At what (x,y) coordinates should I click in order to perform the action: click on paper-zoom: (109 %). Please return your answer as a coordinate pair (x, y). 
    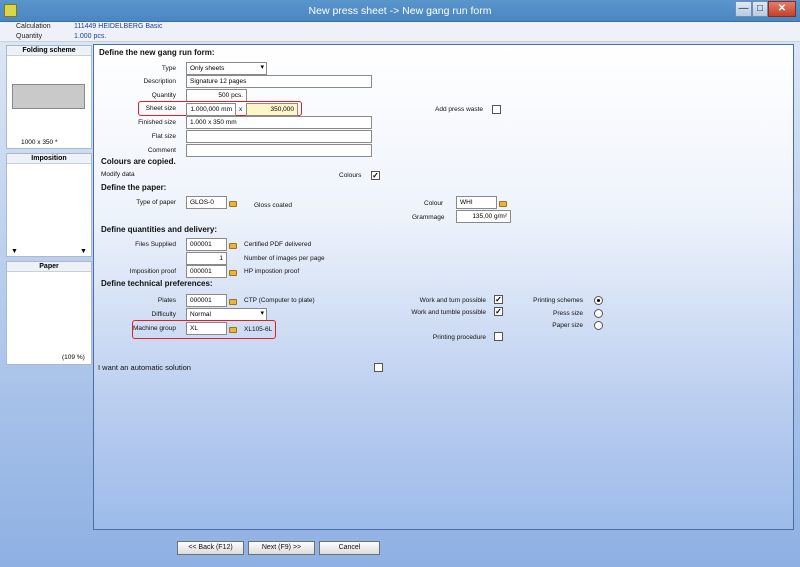
    Looking at the image, I should click on (73, 357).